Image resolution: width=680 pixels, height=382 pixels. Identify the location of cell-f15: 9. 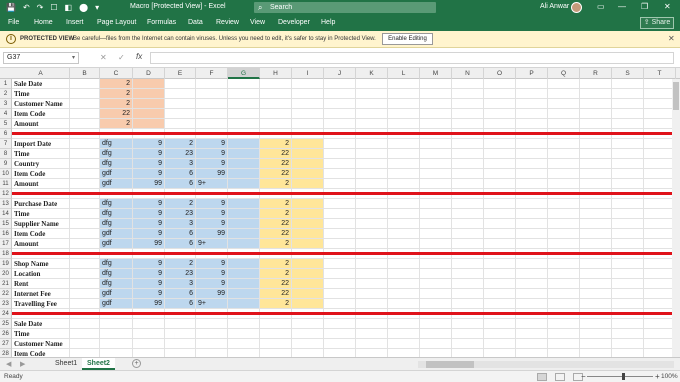
(212, 224).